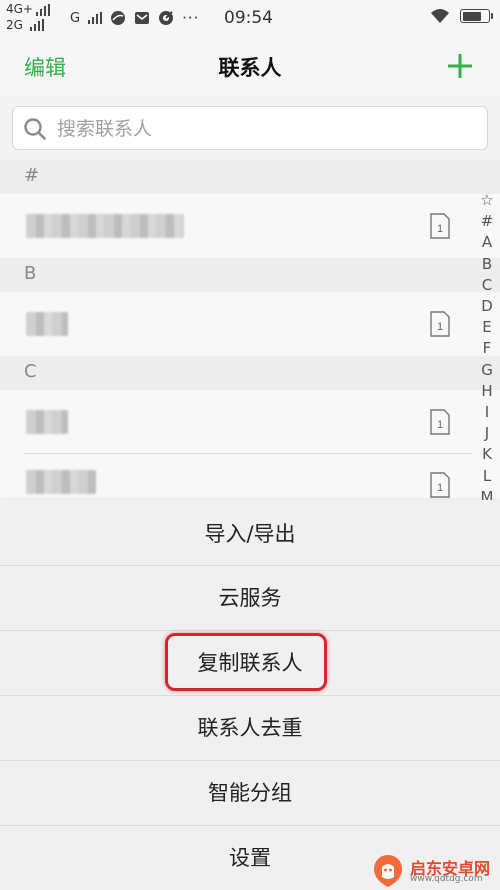  I want to click on status-icons-left: G ···, so click(134, 18).